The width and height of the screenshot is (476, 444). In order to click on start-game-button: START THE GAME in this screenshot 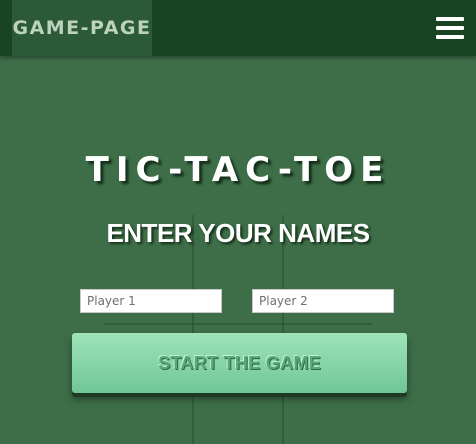, I will do `click(239, 363)`.